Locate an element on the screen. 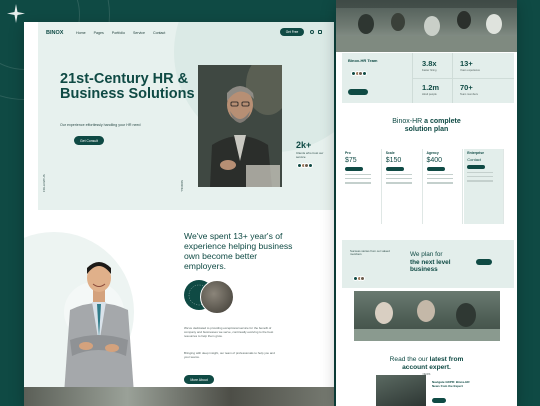  plan-card: Enterprise Contact is located at coordinates (484, 186).